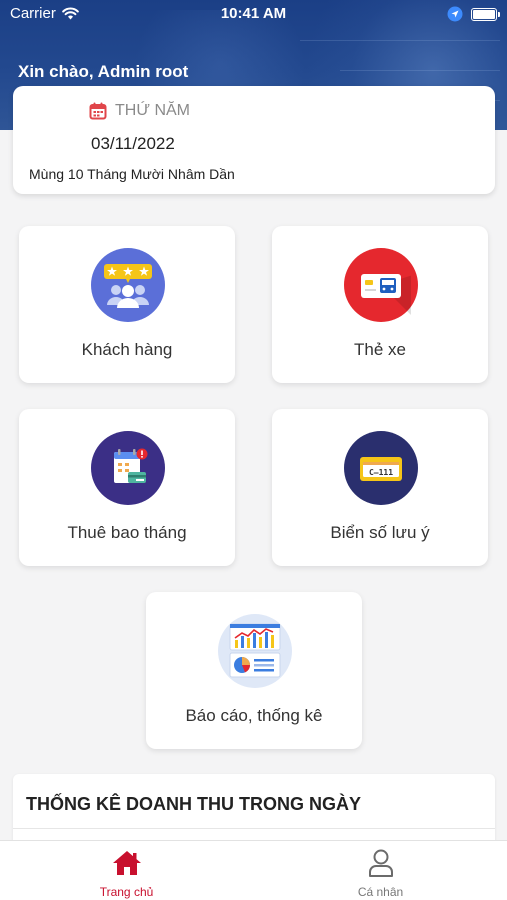 This screenshot has width=507, height=900. Describe the element at coordinates (255, 651) in the screenshot. I see `report-chart-icon` at that location.